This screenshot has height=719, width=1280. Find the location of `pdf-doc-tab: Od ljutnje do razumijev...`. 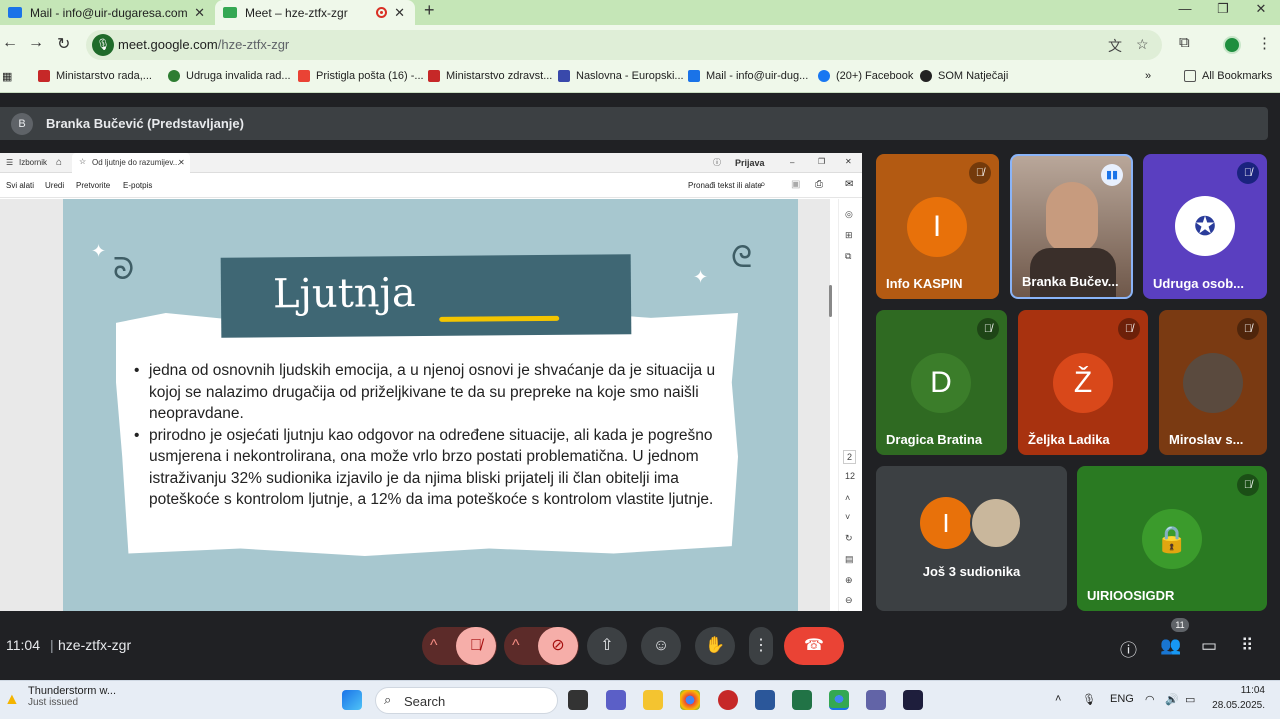

pdf-doc-tab: Od ljutnje do razumijev... is located at coordinates (135, 162).